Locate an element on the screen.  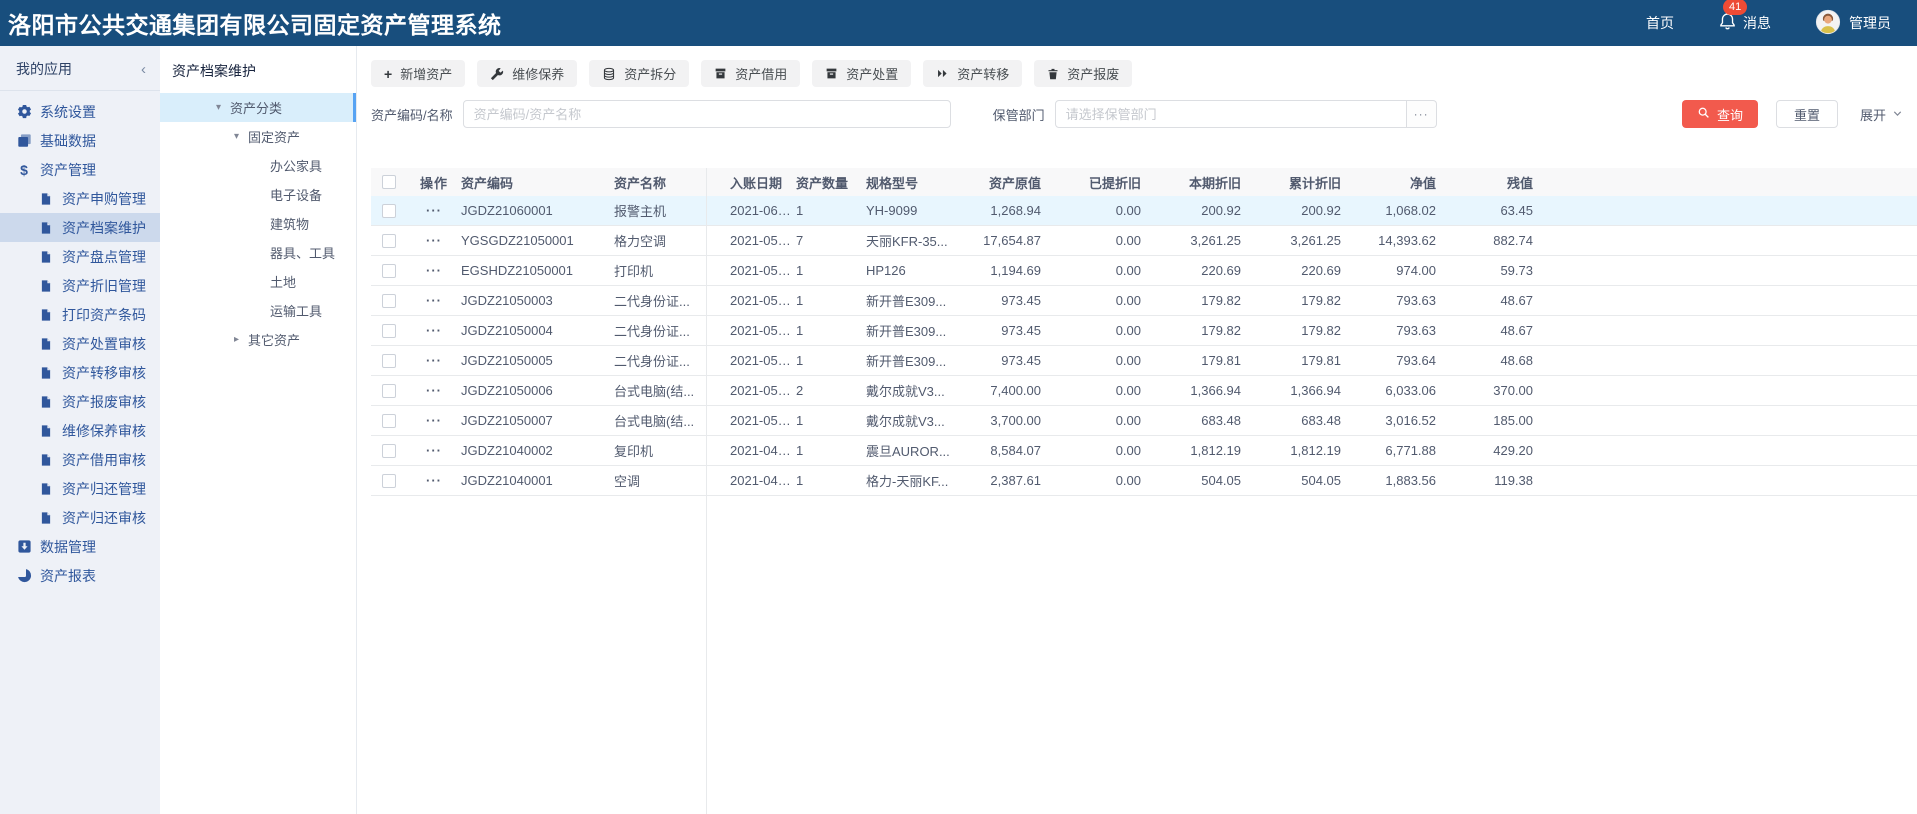
tree-node: 办公家具 is located at coordinates (258, 165).